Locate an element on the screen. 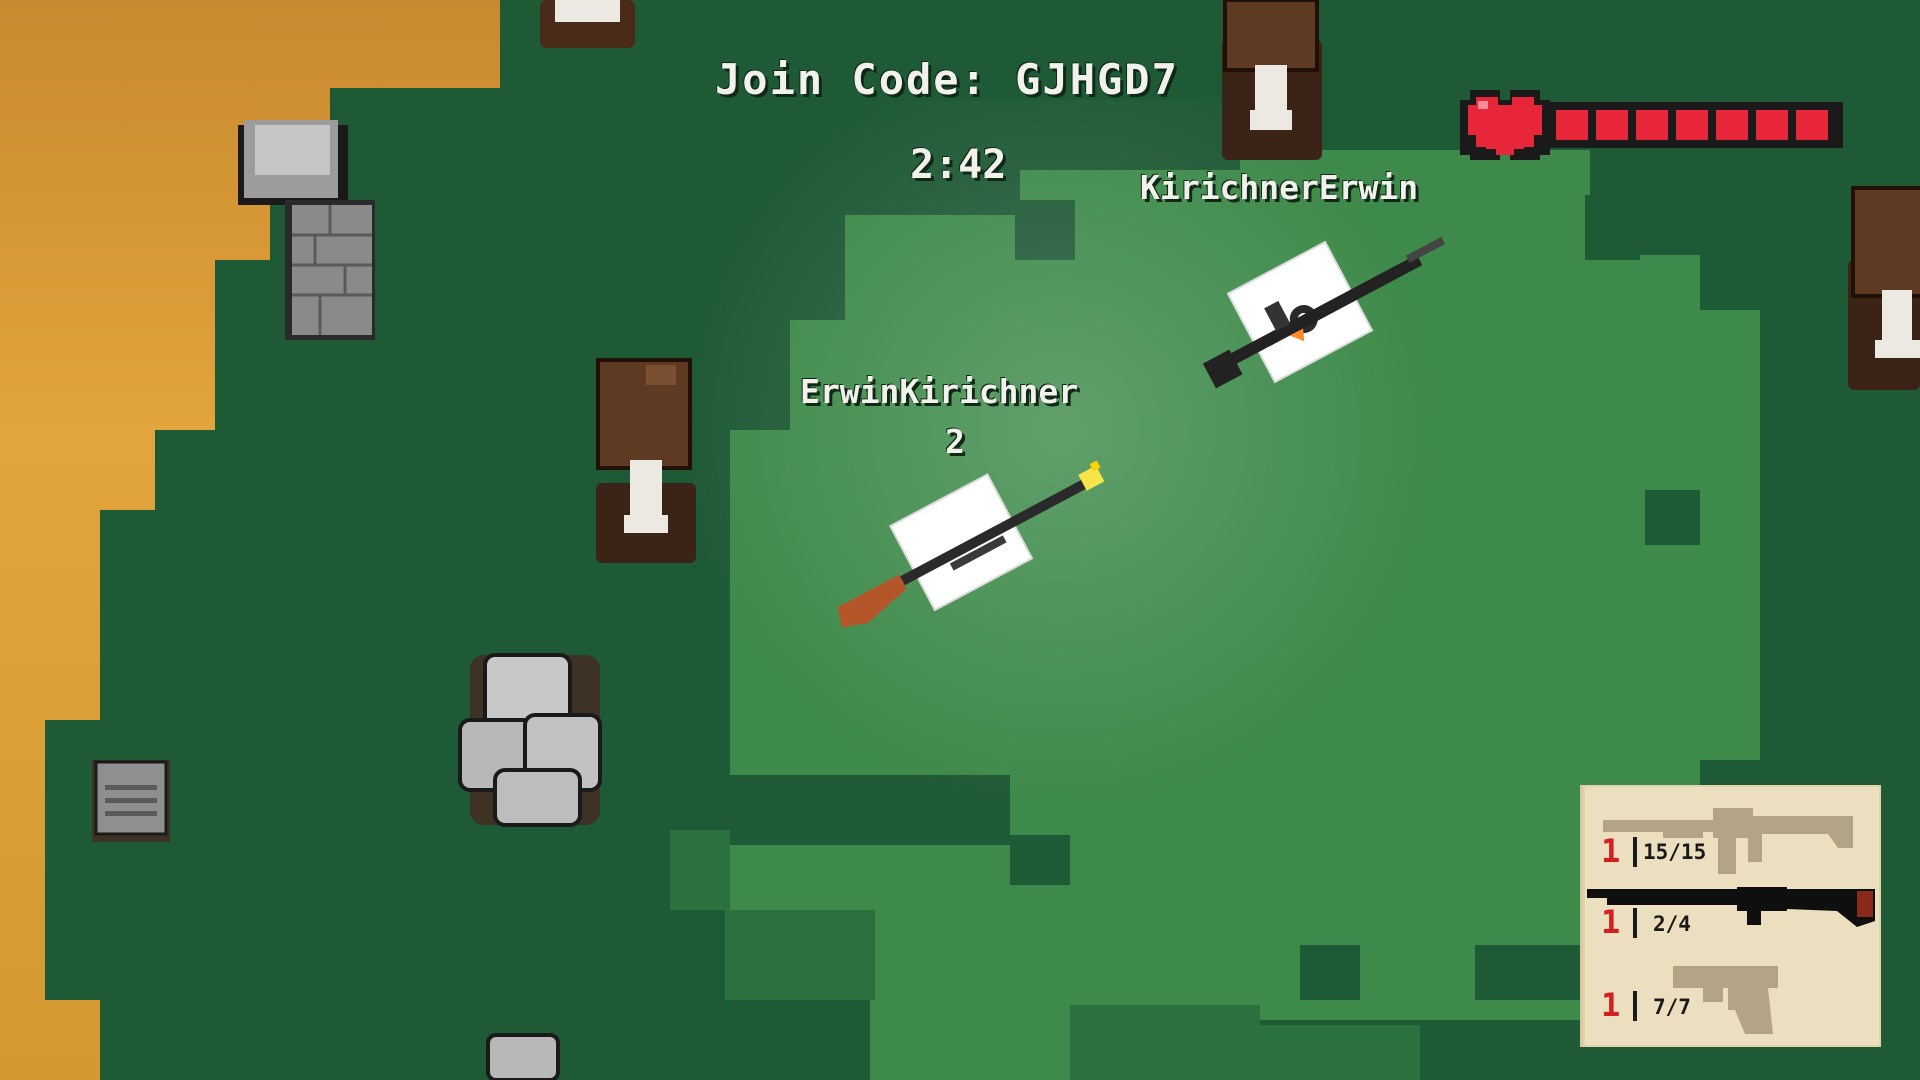 Image resolution: width=1920 pixels, height=1080 pixels. weapon-slot-2: 1 2/4 is located at coordinates (1732, 920).